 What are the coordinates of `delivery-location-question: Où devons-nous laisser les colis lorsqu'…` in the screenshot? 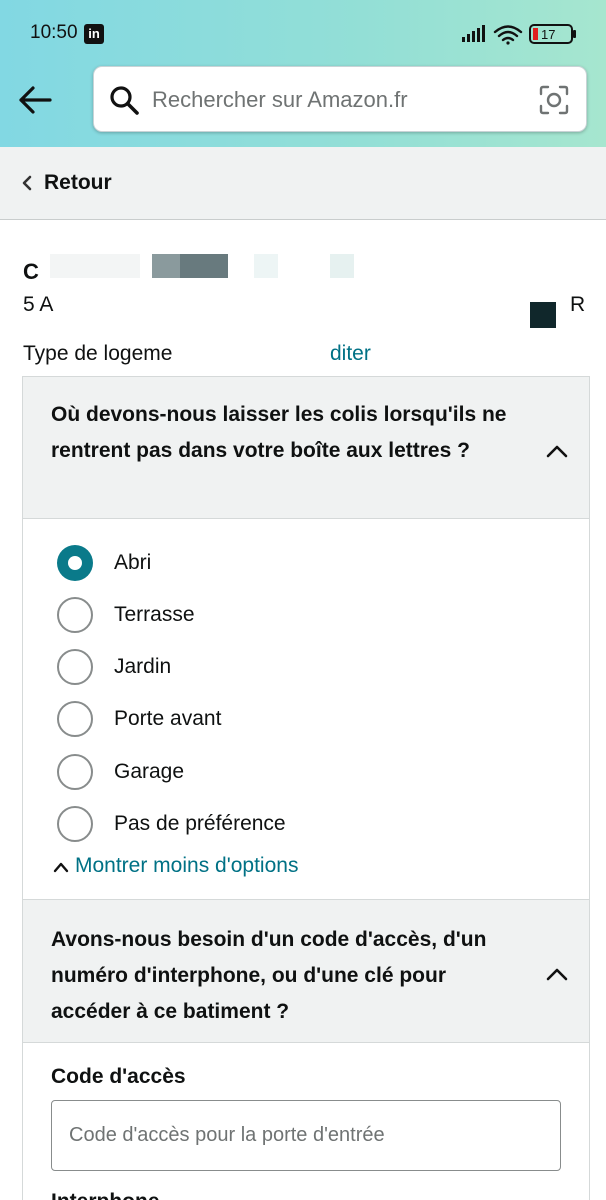 It's located at (279, 432).